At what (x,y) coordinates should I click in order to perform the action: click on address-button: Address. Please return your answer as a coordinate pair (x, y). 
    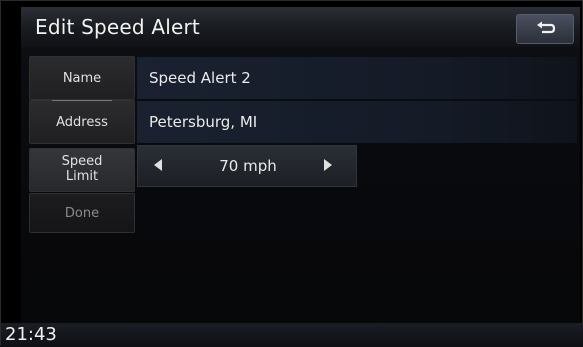
    Looking at the image, I should click on (82, 122).